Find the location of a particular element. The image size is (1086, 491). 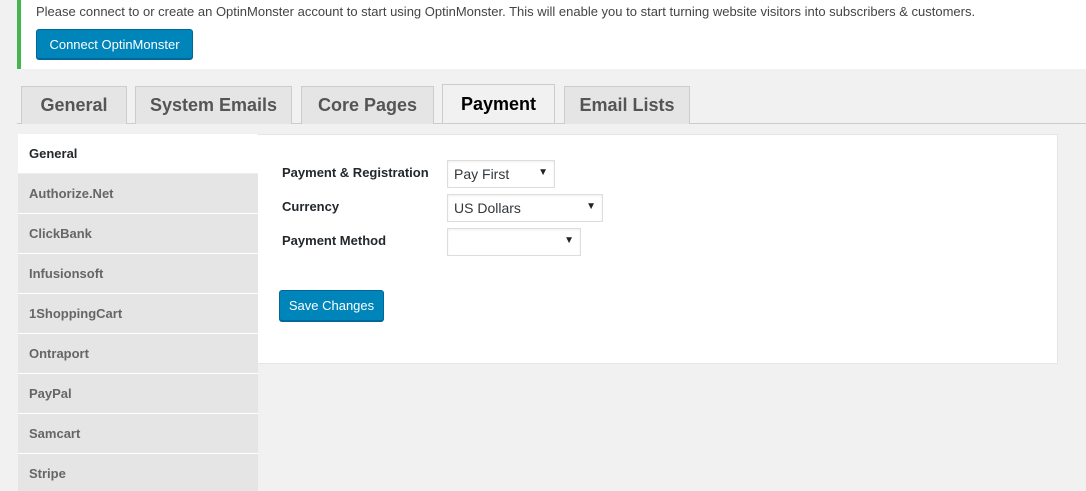

currency-select: US Dollars ▼ is located at coordinates (525, 208).